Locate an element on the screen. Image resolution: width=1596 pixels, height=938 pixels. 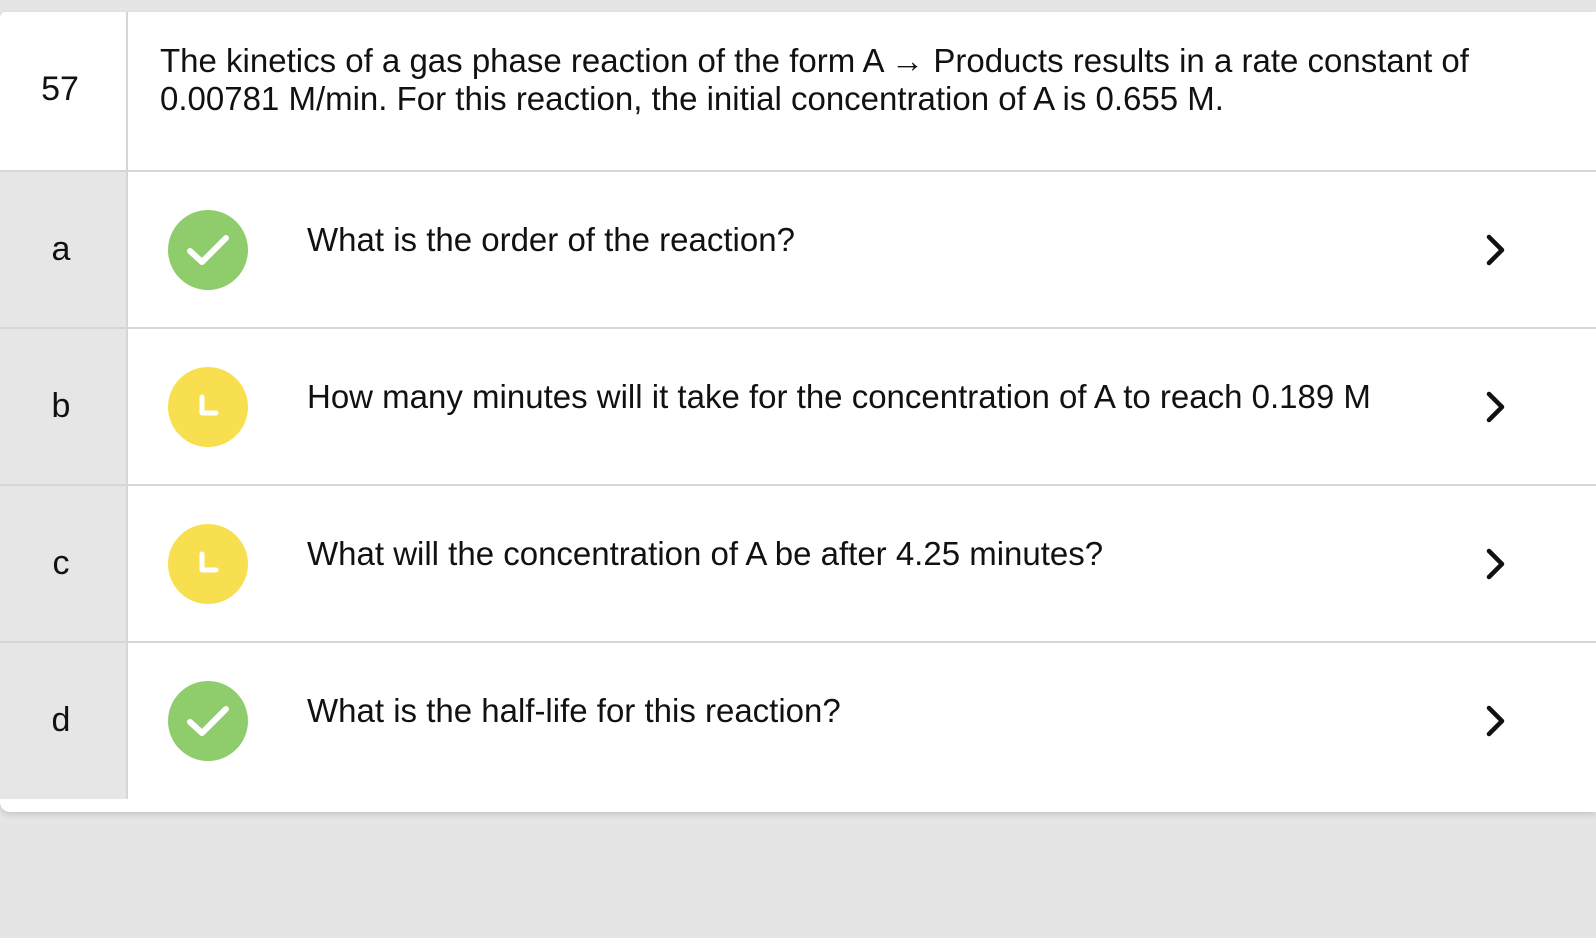
part-letter-cell: d is located at coordinates (64, 721).